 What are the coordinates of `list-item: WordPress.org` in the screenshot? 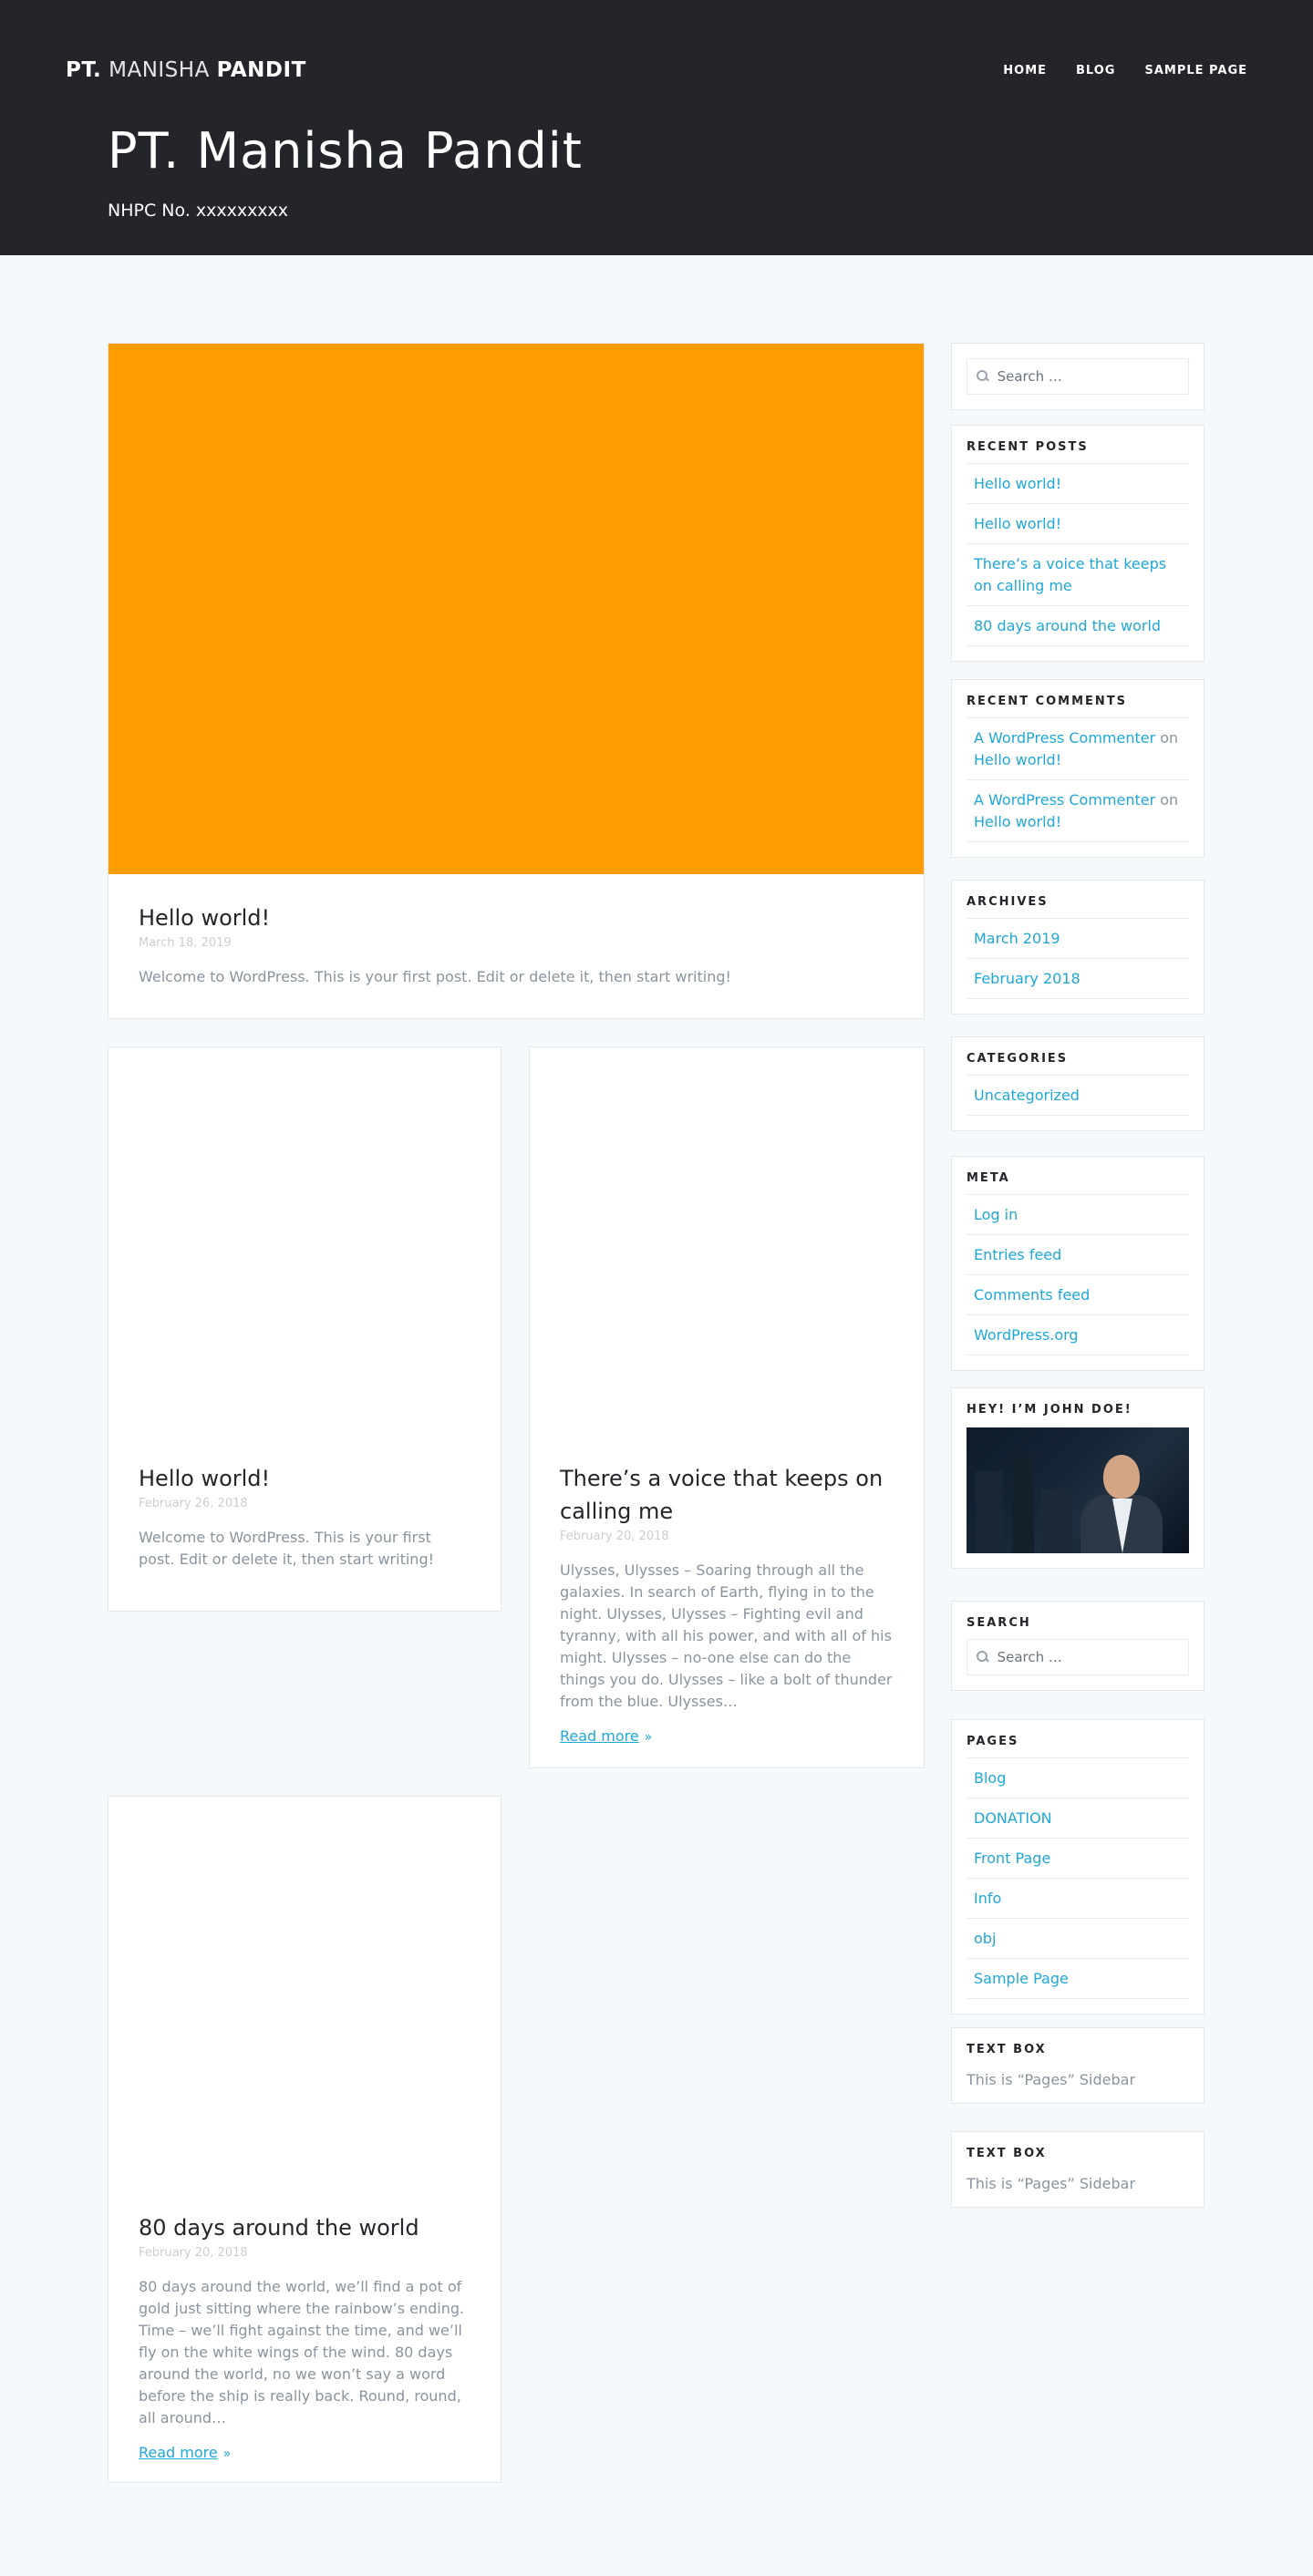 It's located at (1078, 1334).